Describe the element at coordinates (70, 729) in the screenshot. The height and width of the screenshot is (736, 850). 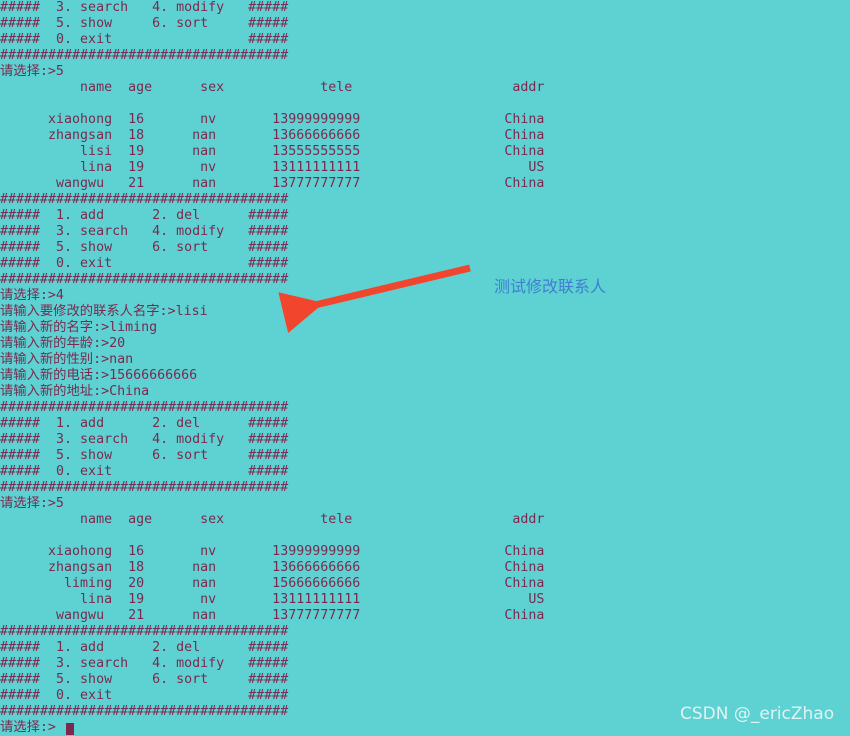
I see `text-cursor` at that location.